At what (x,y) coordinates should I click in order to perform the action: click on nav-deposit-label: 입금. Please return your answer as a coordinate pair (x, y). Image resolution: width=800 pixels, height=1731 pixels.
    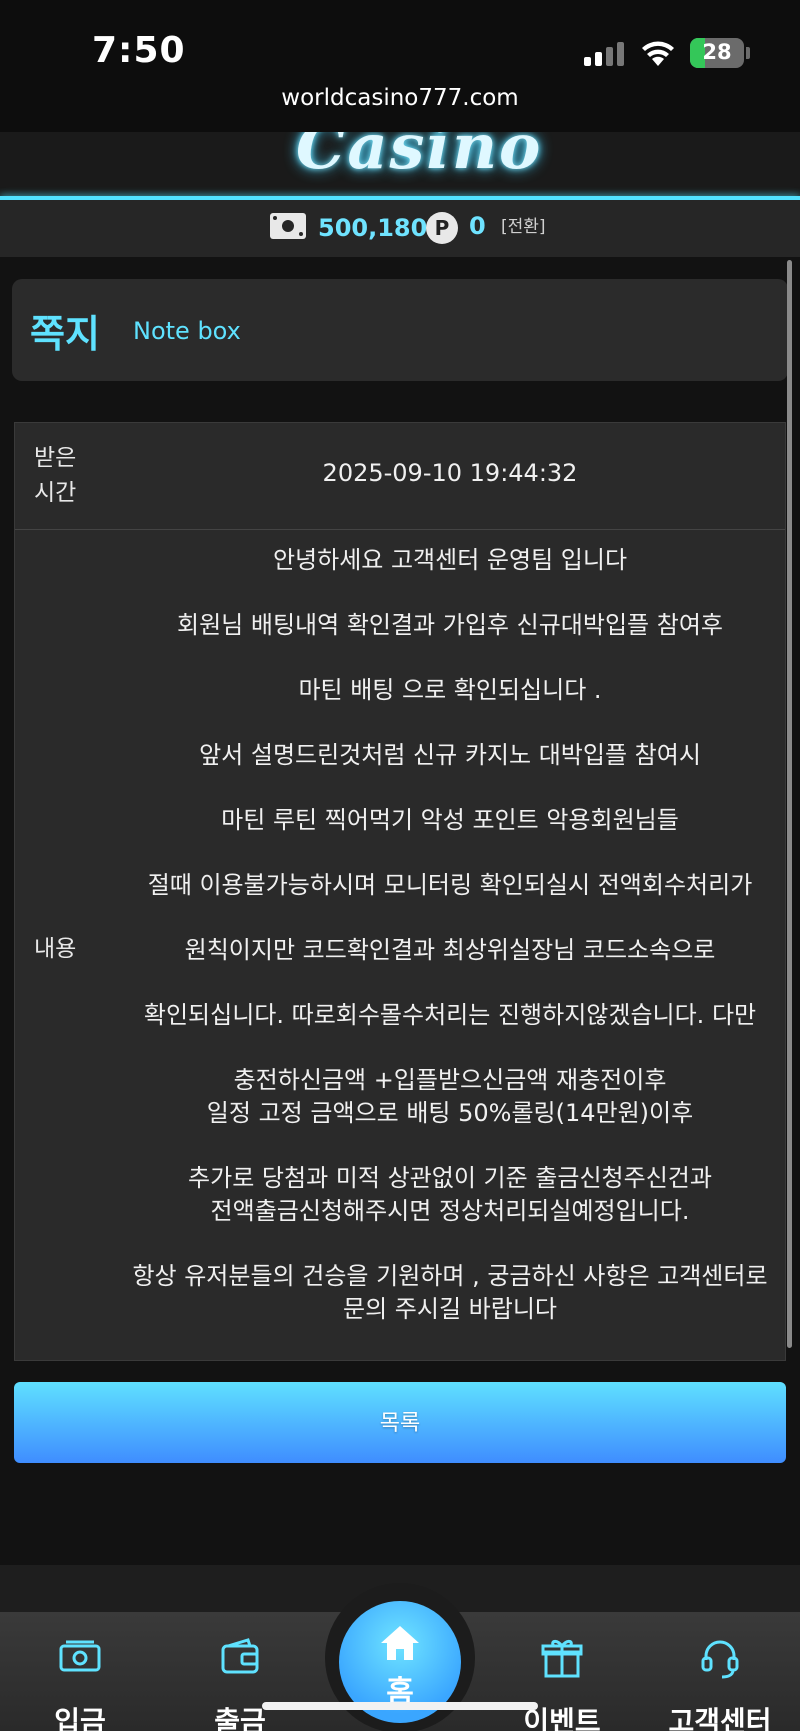
    Looking at the image, I should click on (80, 1718).